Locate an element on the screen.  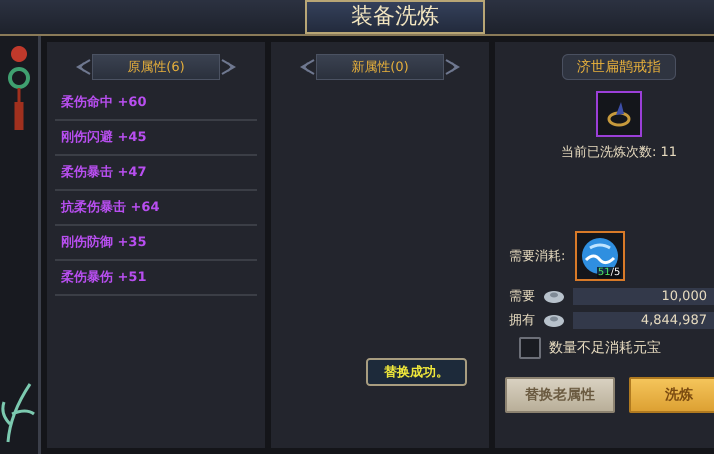
cost-label: 需要消耗: is located at coordinates (537, 256).